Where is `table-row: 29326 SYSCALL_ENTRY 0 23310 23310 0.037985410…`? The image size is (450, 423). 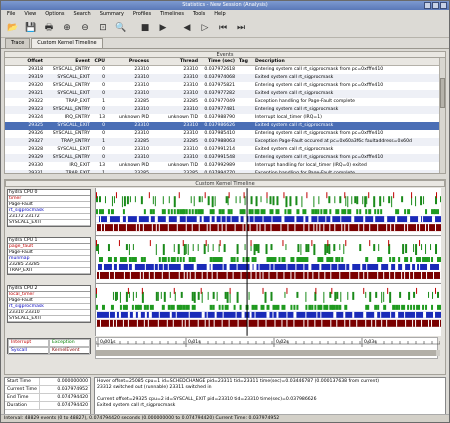
table-row: 29326 SYSCALL_ENTRY 0 23310 23310 0.037985410… is located at coordinates (225, 134).